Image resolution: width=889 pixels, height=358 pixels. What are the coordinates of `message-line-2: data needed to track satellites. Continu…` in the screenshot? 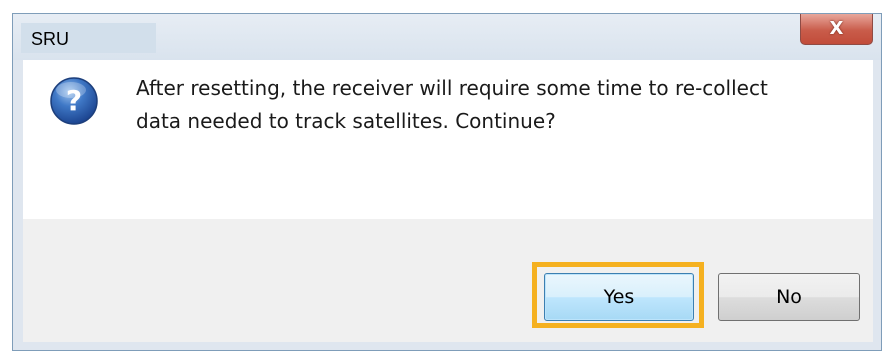 It's located at (346, 121).